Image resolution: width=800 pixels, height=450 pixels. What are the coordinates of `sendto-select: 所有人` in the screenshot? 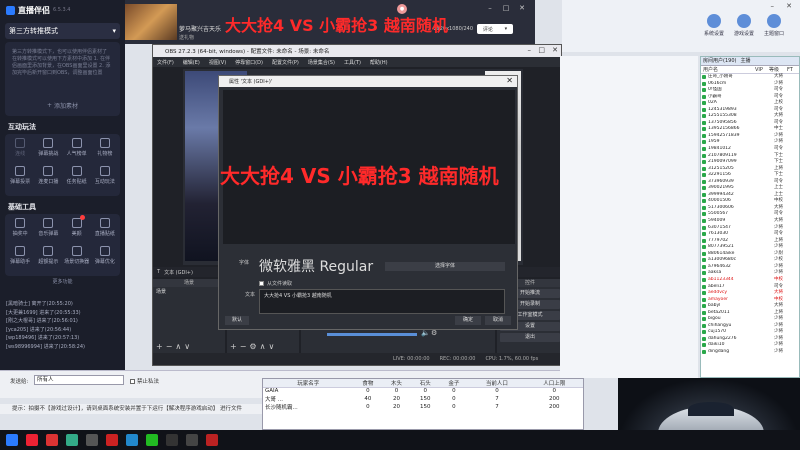 It's located at (79, 380).